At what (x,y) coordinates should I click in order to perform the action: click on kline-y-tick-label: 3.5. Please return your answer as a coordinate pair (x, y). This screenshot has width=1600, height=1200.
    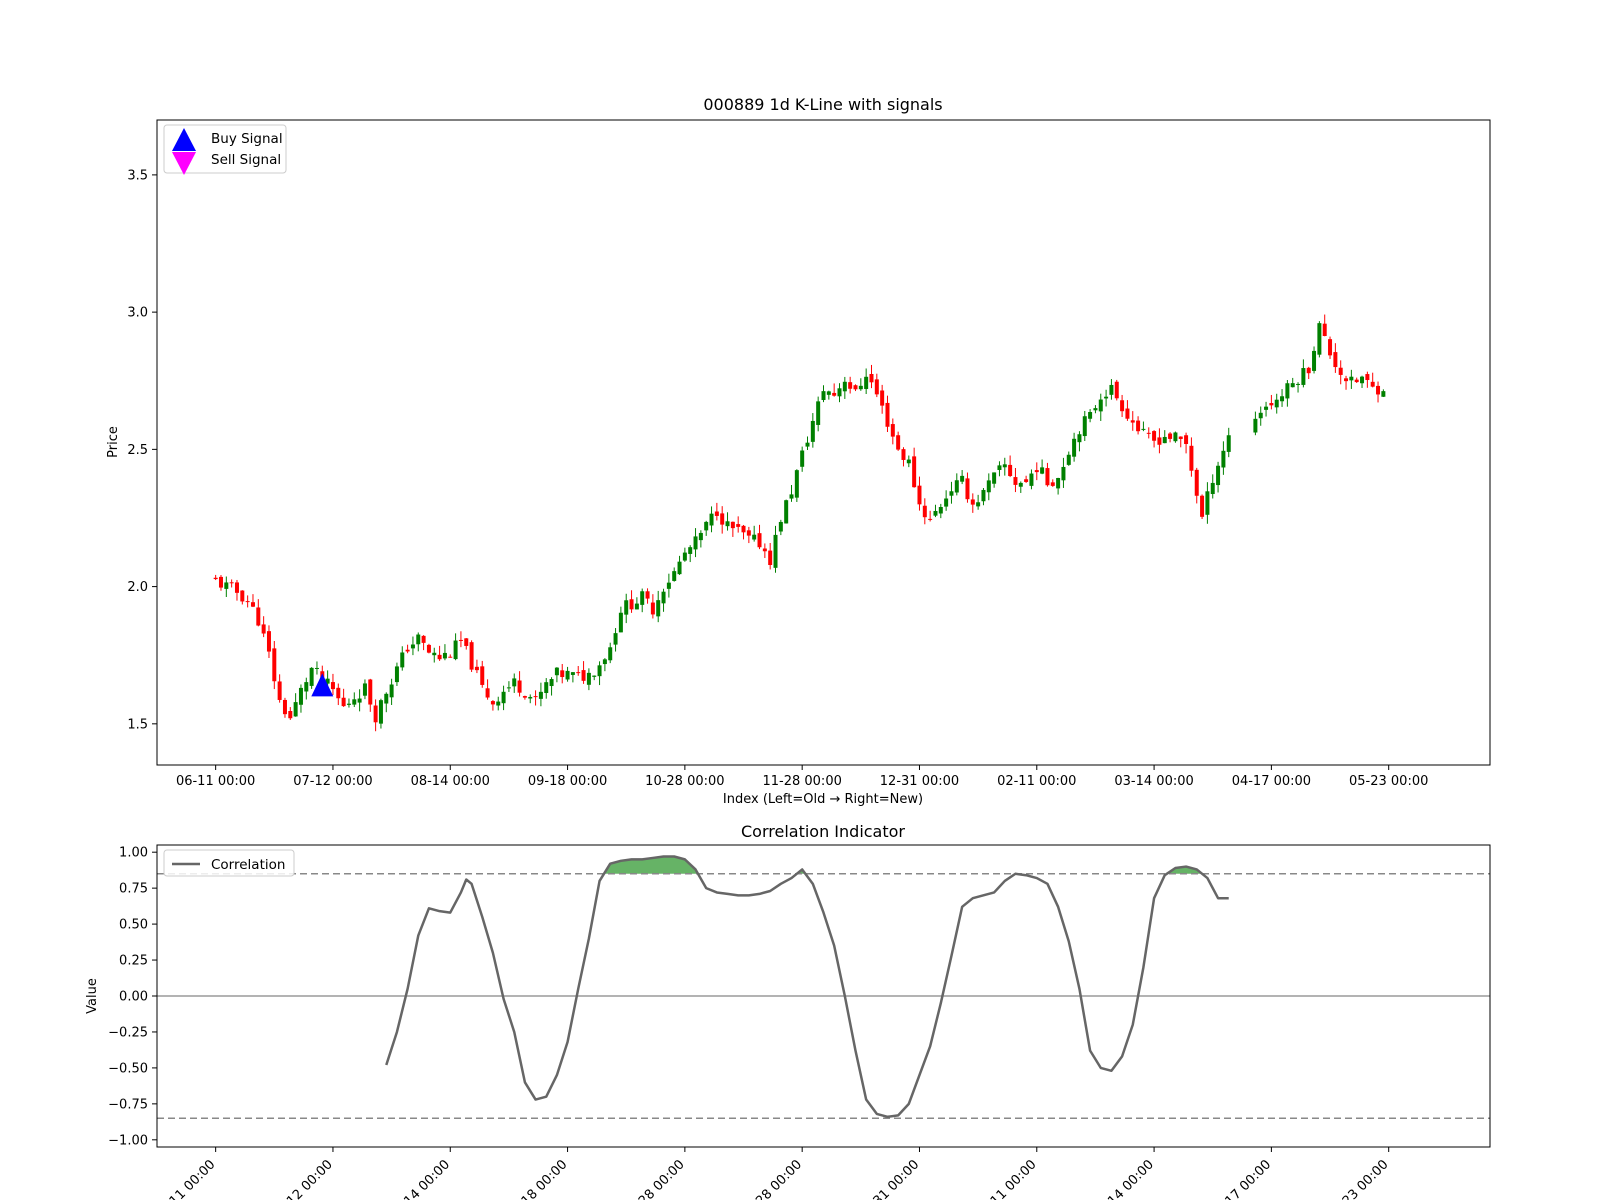
    Looking at the image, I should click on (137, 175).